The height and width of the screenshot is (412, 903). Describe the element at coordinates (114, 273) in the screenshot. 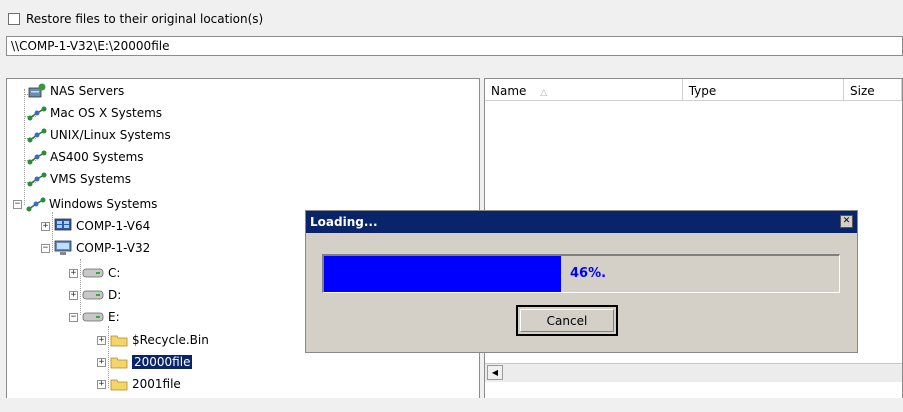

I see `tree-item-label: C:` at that location.